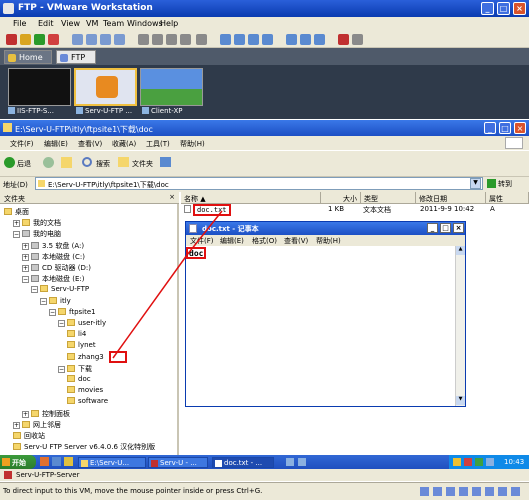  Describe the element at coordinates (25, 39) in the screenshot. I see `pause-icon` at that location.